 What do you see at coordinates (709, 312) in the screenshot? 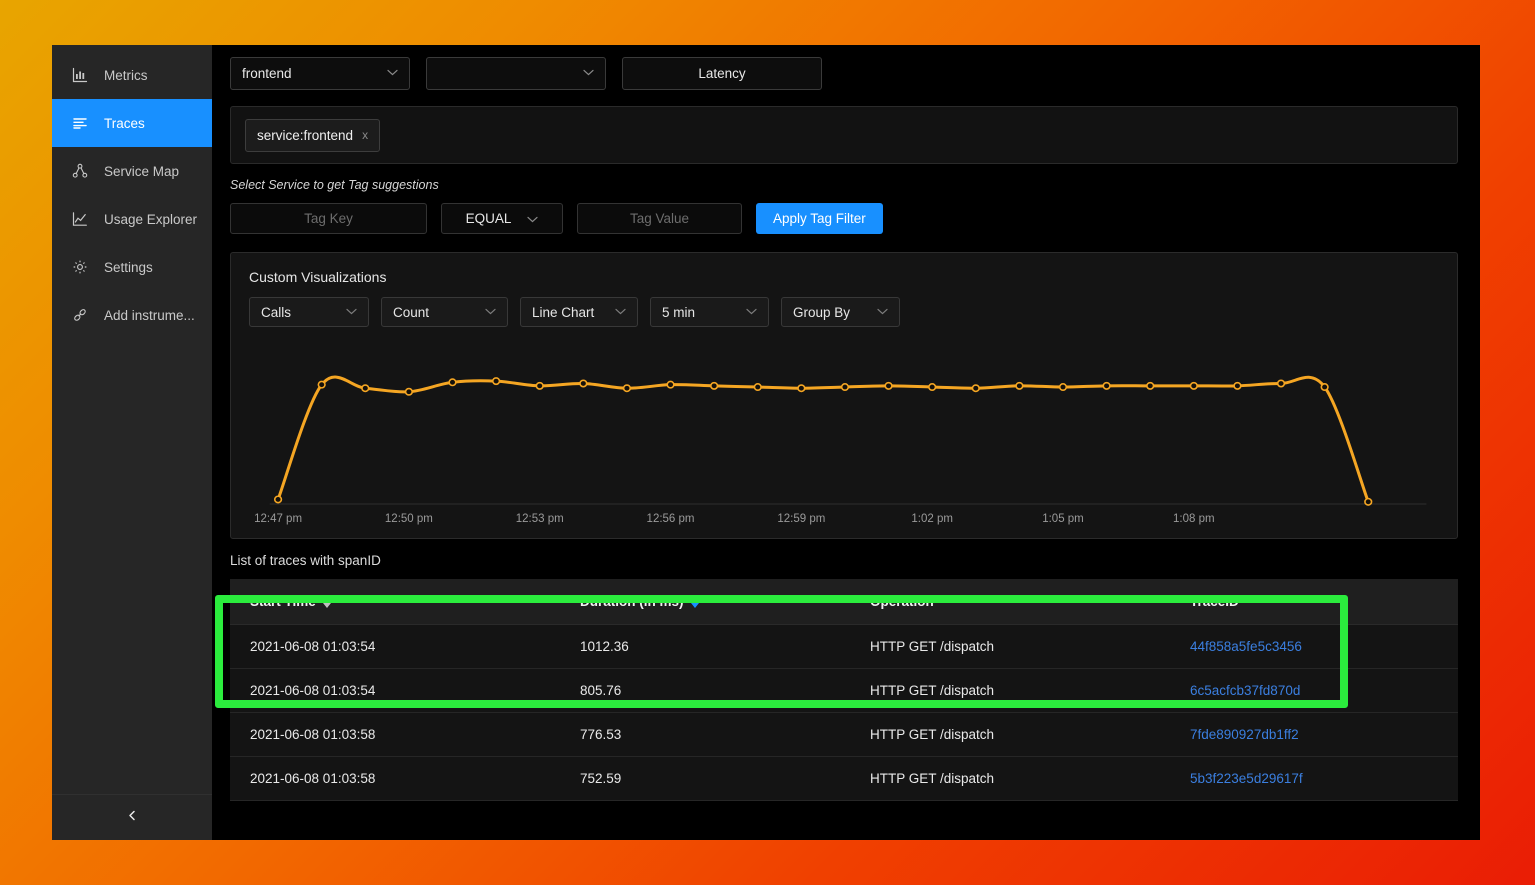
I see `viz-interval-select: 5 min` at bounding box center [709, 312].